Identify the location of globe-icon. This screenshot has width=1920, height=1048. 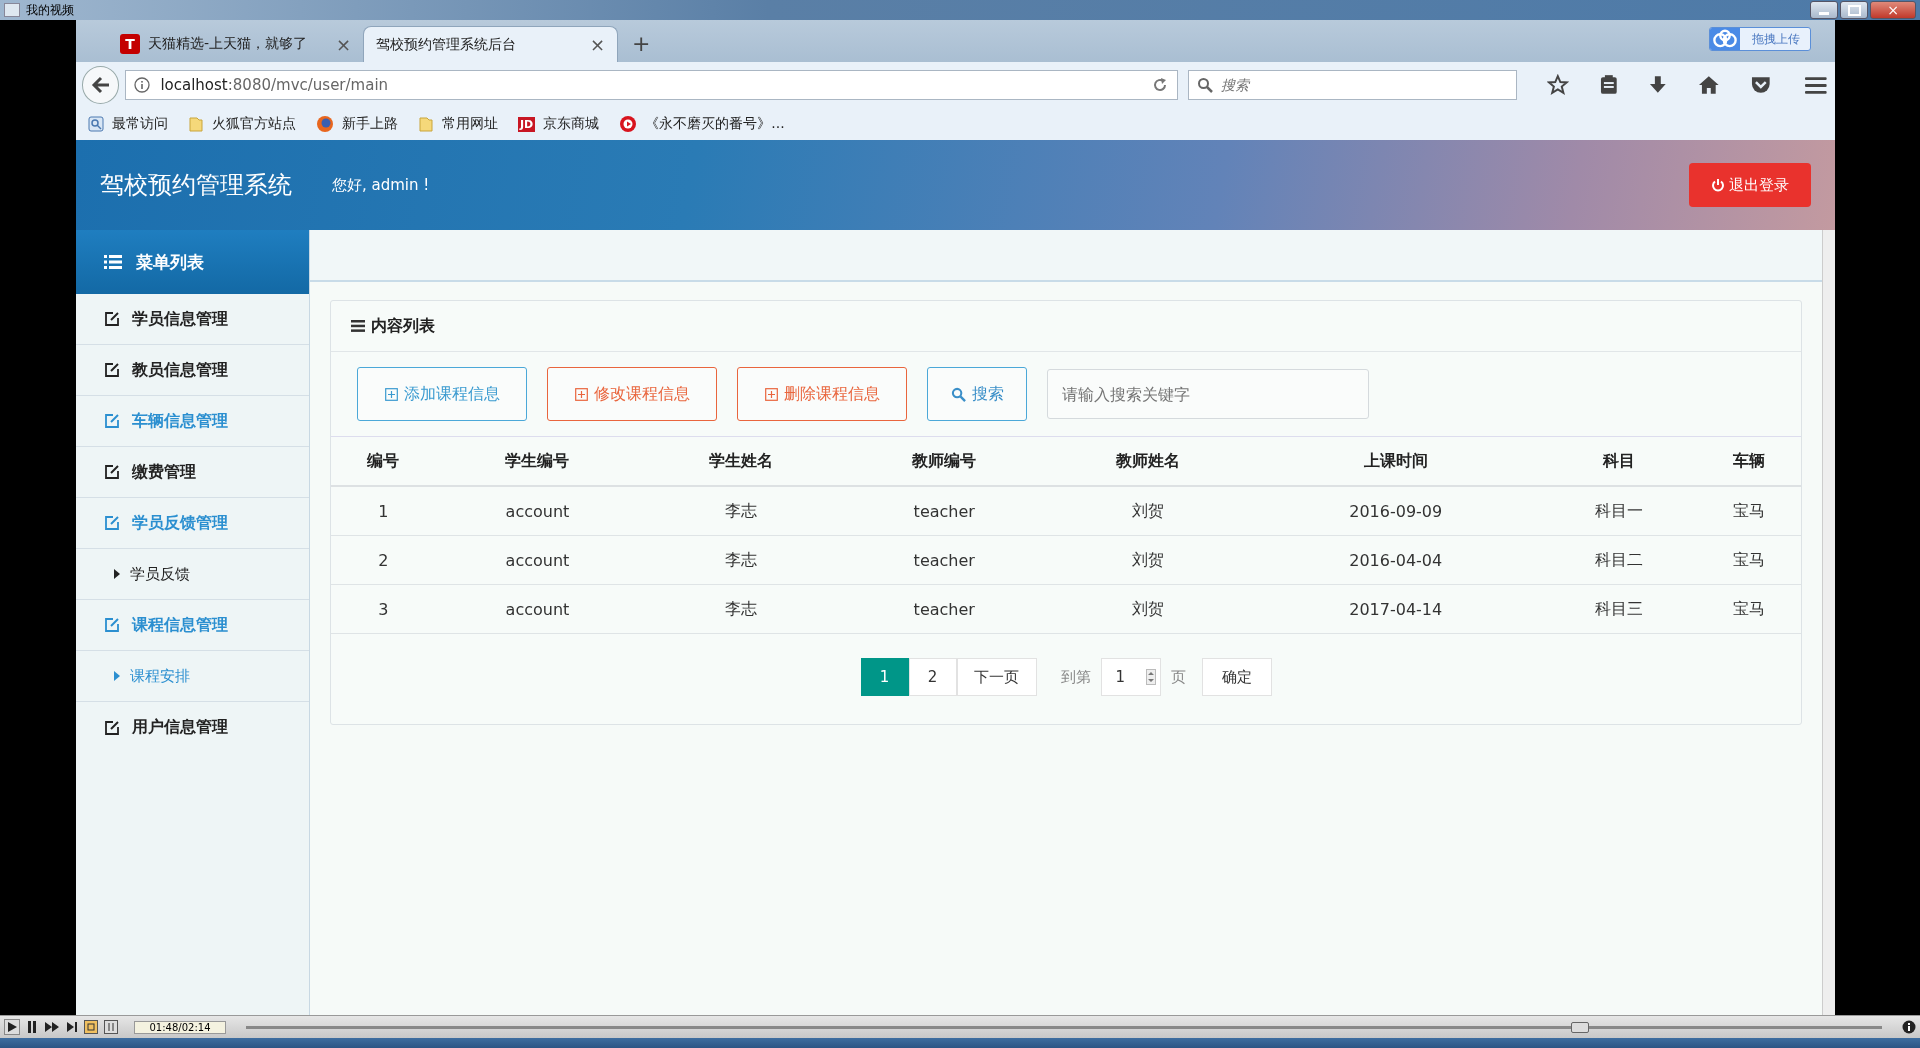
(325, 124).